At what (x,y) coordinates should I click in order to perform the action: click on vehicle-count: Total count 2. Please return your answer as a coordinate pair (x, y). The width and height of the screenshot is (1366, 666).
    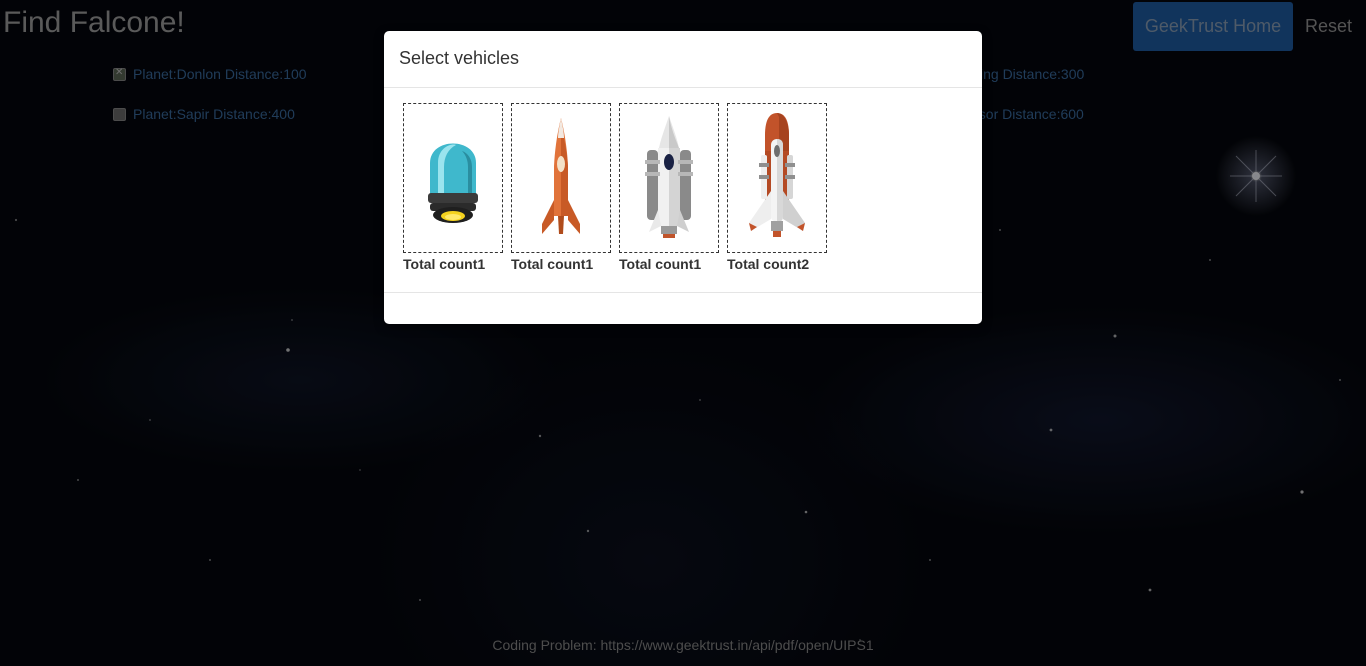
    Looking at the image, I should click on (777, 264).